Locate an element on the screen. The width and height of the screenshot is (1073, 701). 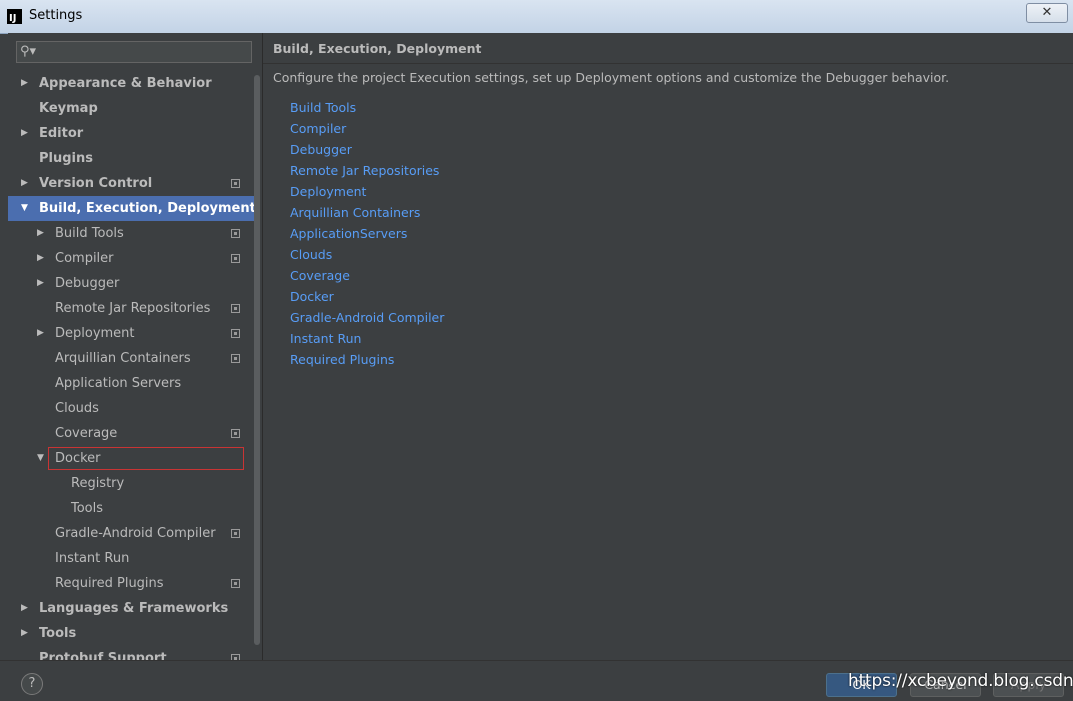
tree-item: Required Plugins is located at coordinates (131, 583).